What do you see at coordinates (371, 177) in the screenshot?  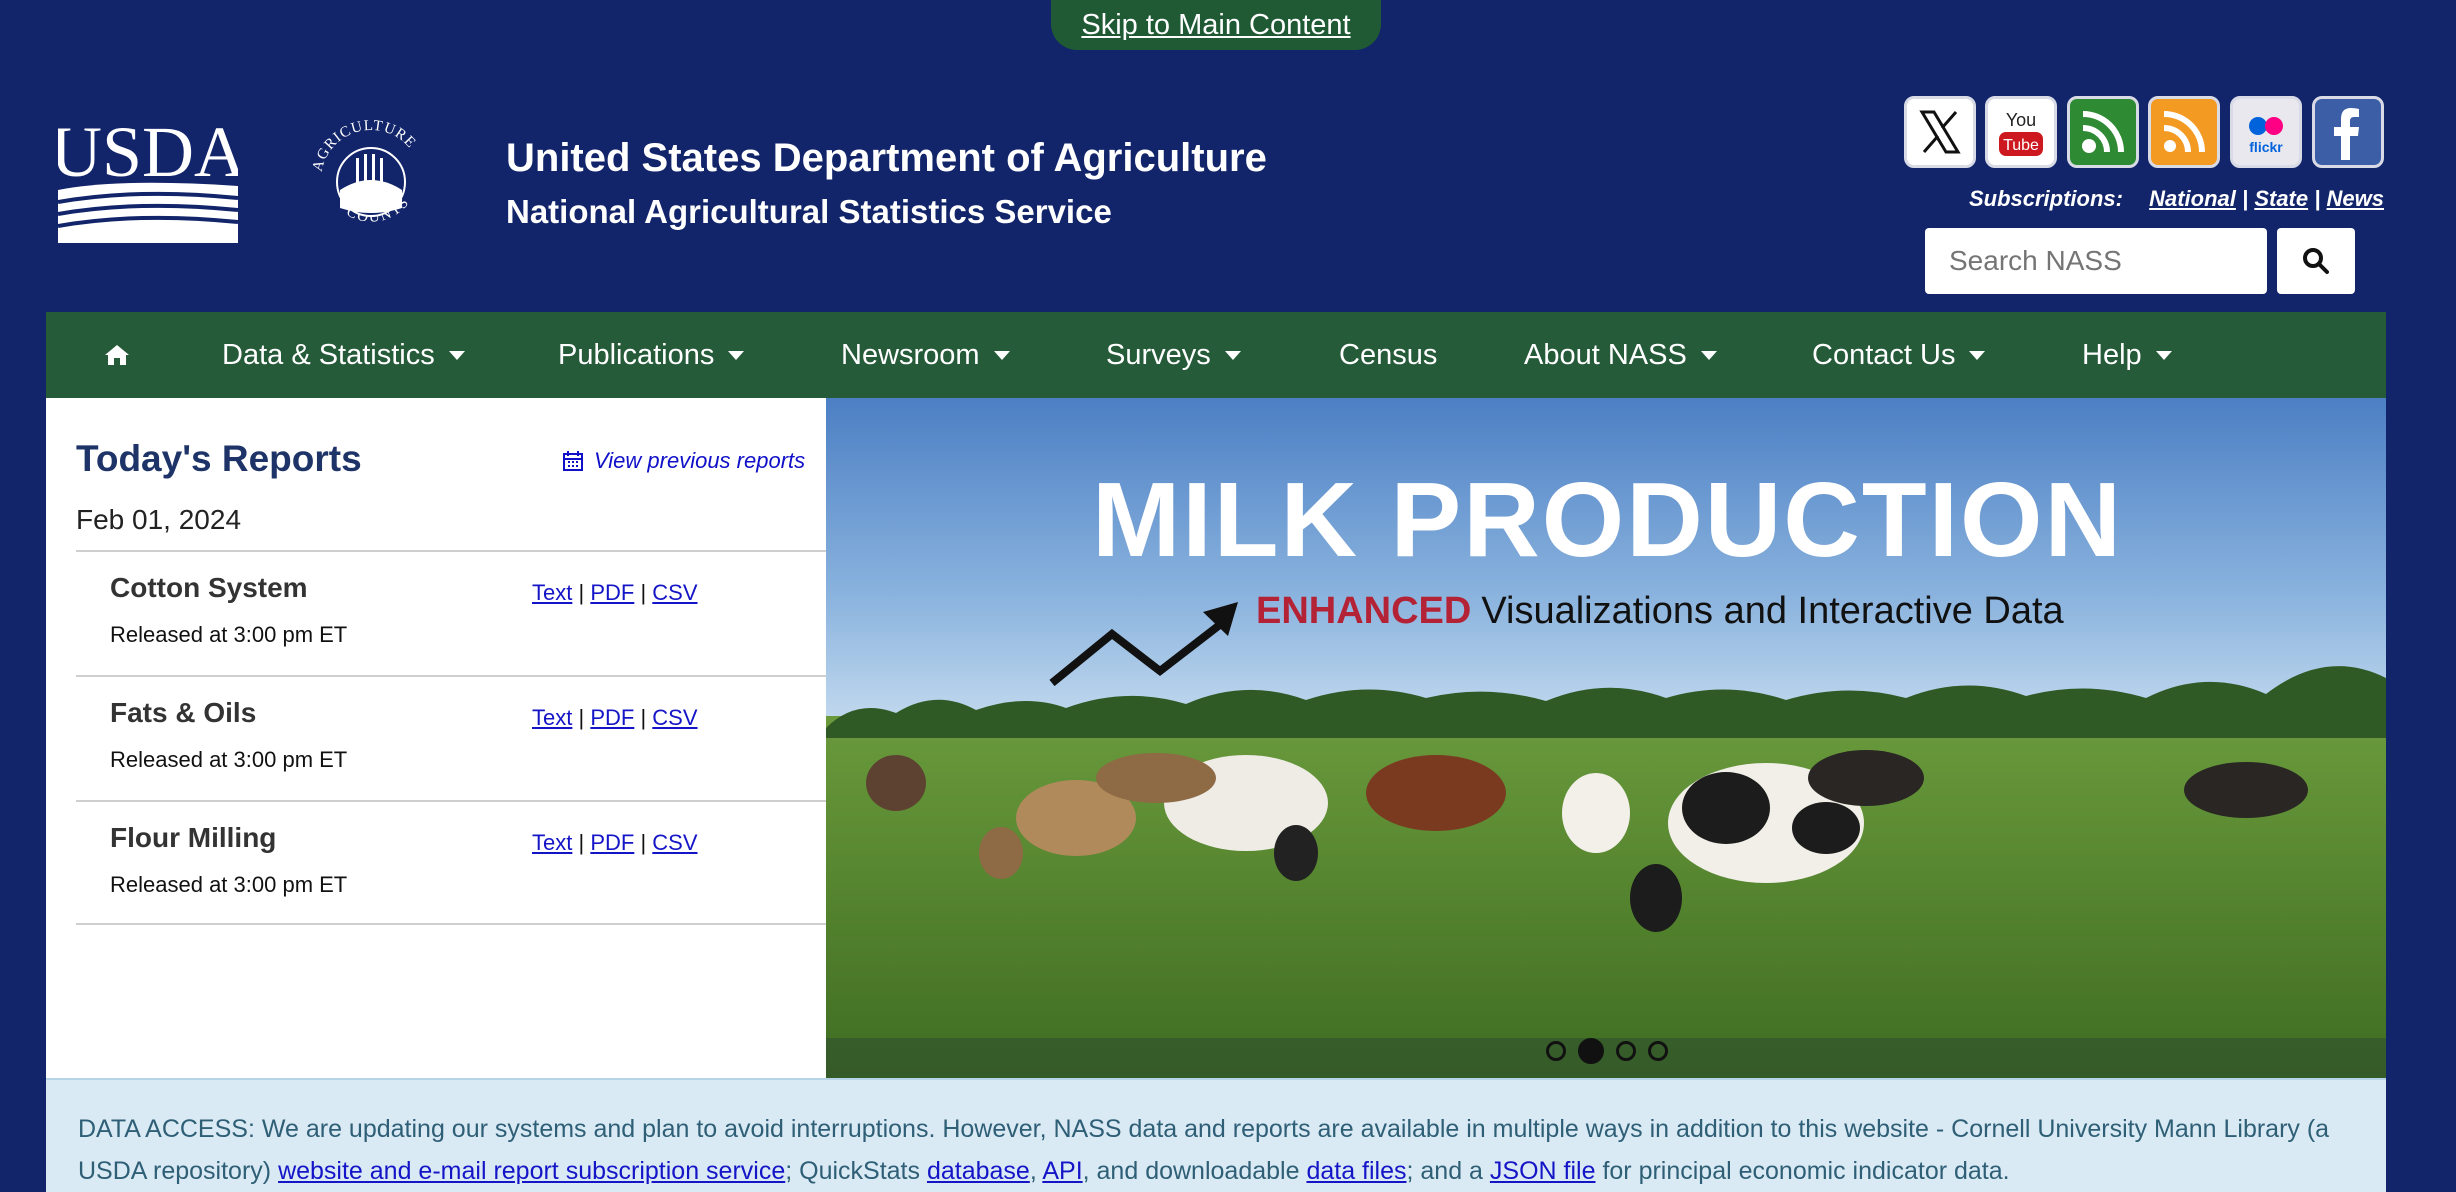 I see `agriculture-counts-seal: AGRICULTURE COUNTS` at bounding box center [371, 177].